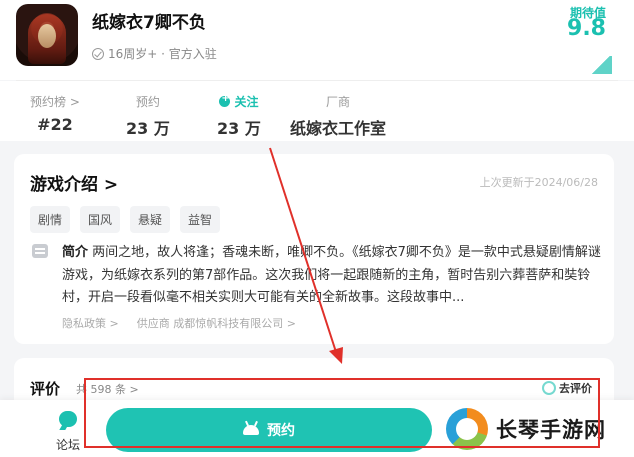 This screenshot has width=634, height=457. I want to click on intro-updated: 上次更新于2024/06/28, so click(538, 182).